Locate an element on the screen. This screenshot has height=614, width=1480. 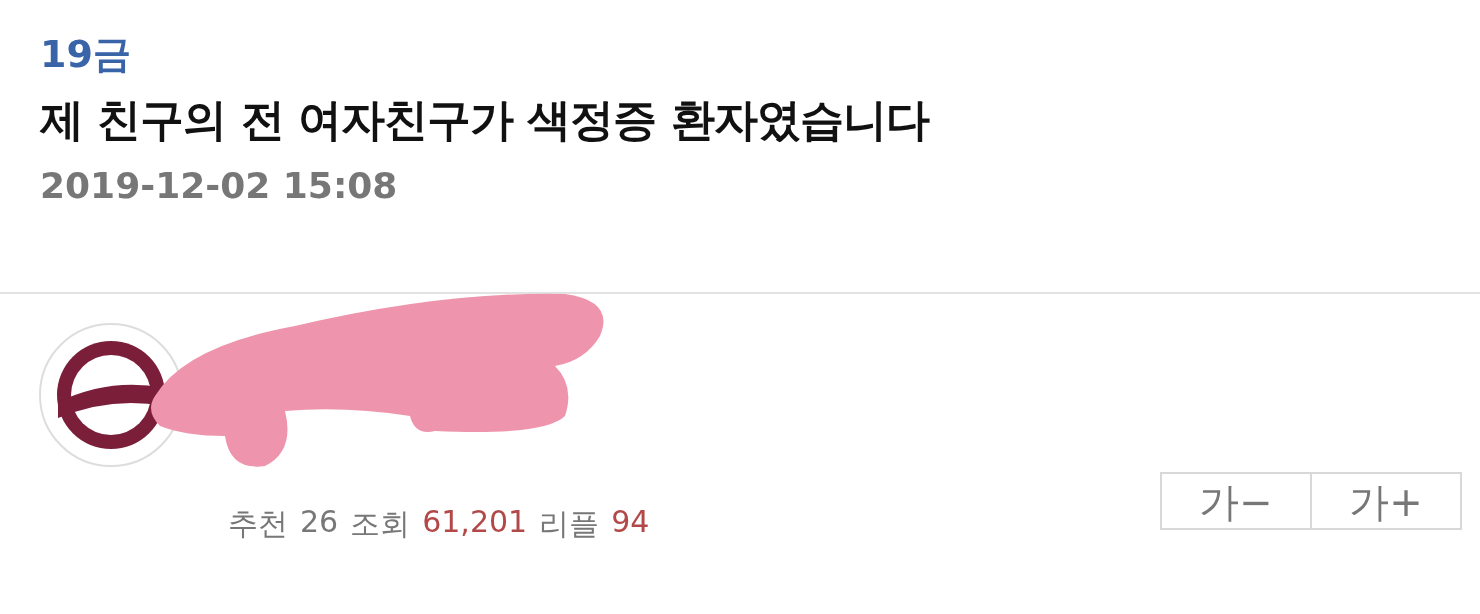
stat-label: 추천 is located at coordinates (258, 524).